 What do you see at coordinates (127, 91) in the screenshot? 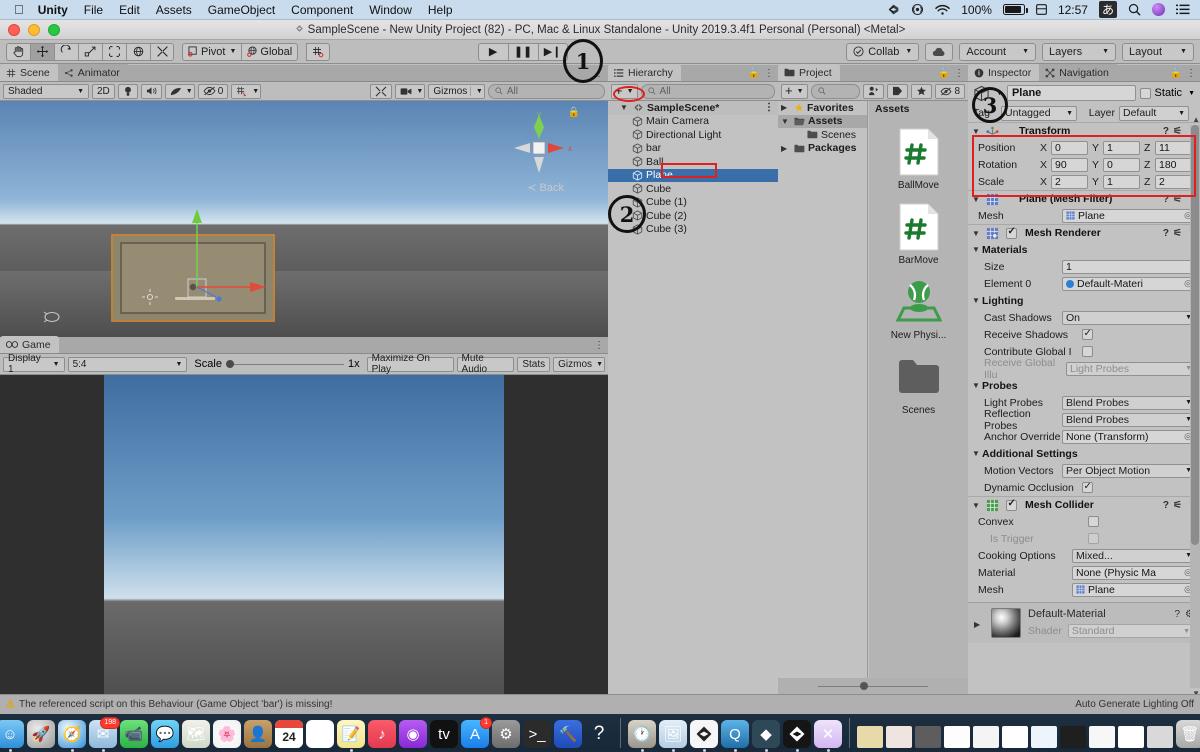
I see `scene-lighting-toggle` at bounding box center [127, 91].